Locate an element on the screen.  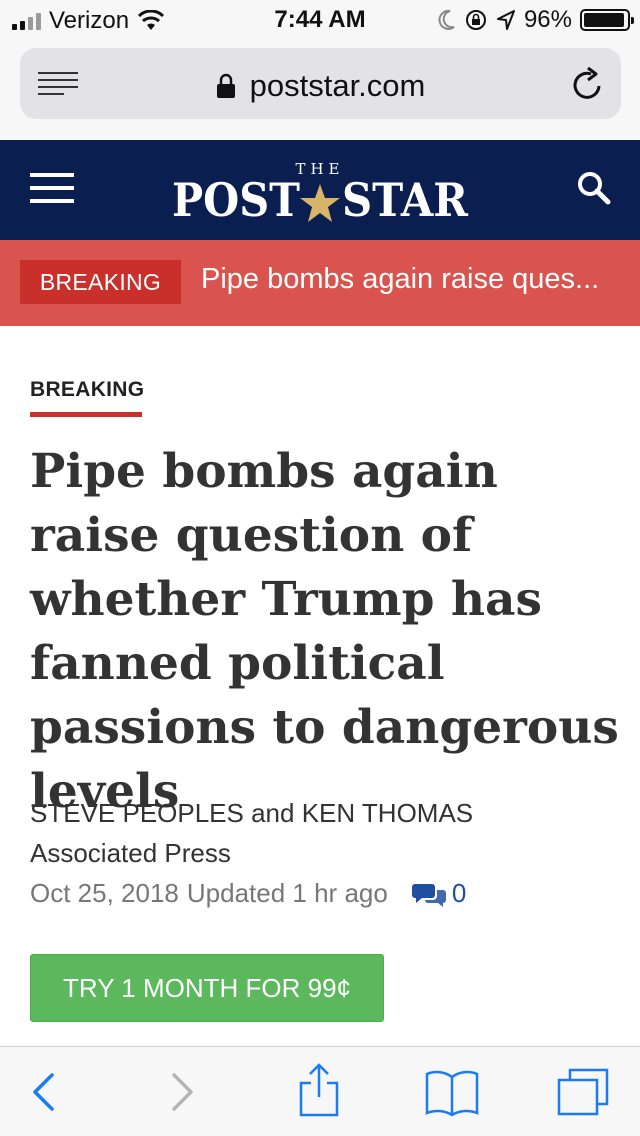
browser-toolbar is located at coordinates (320, 1091).